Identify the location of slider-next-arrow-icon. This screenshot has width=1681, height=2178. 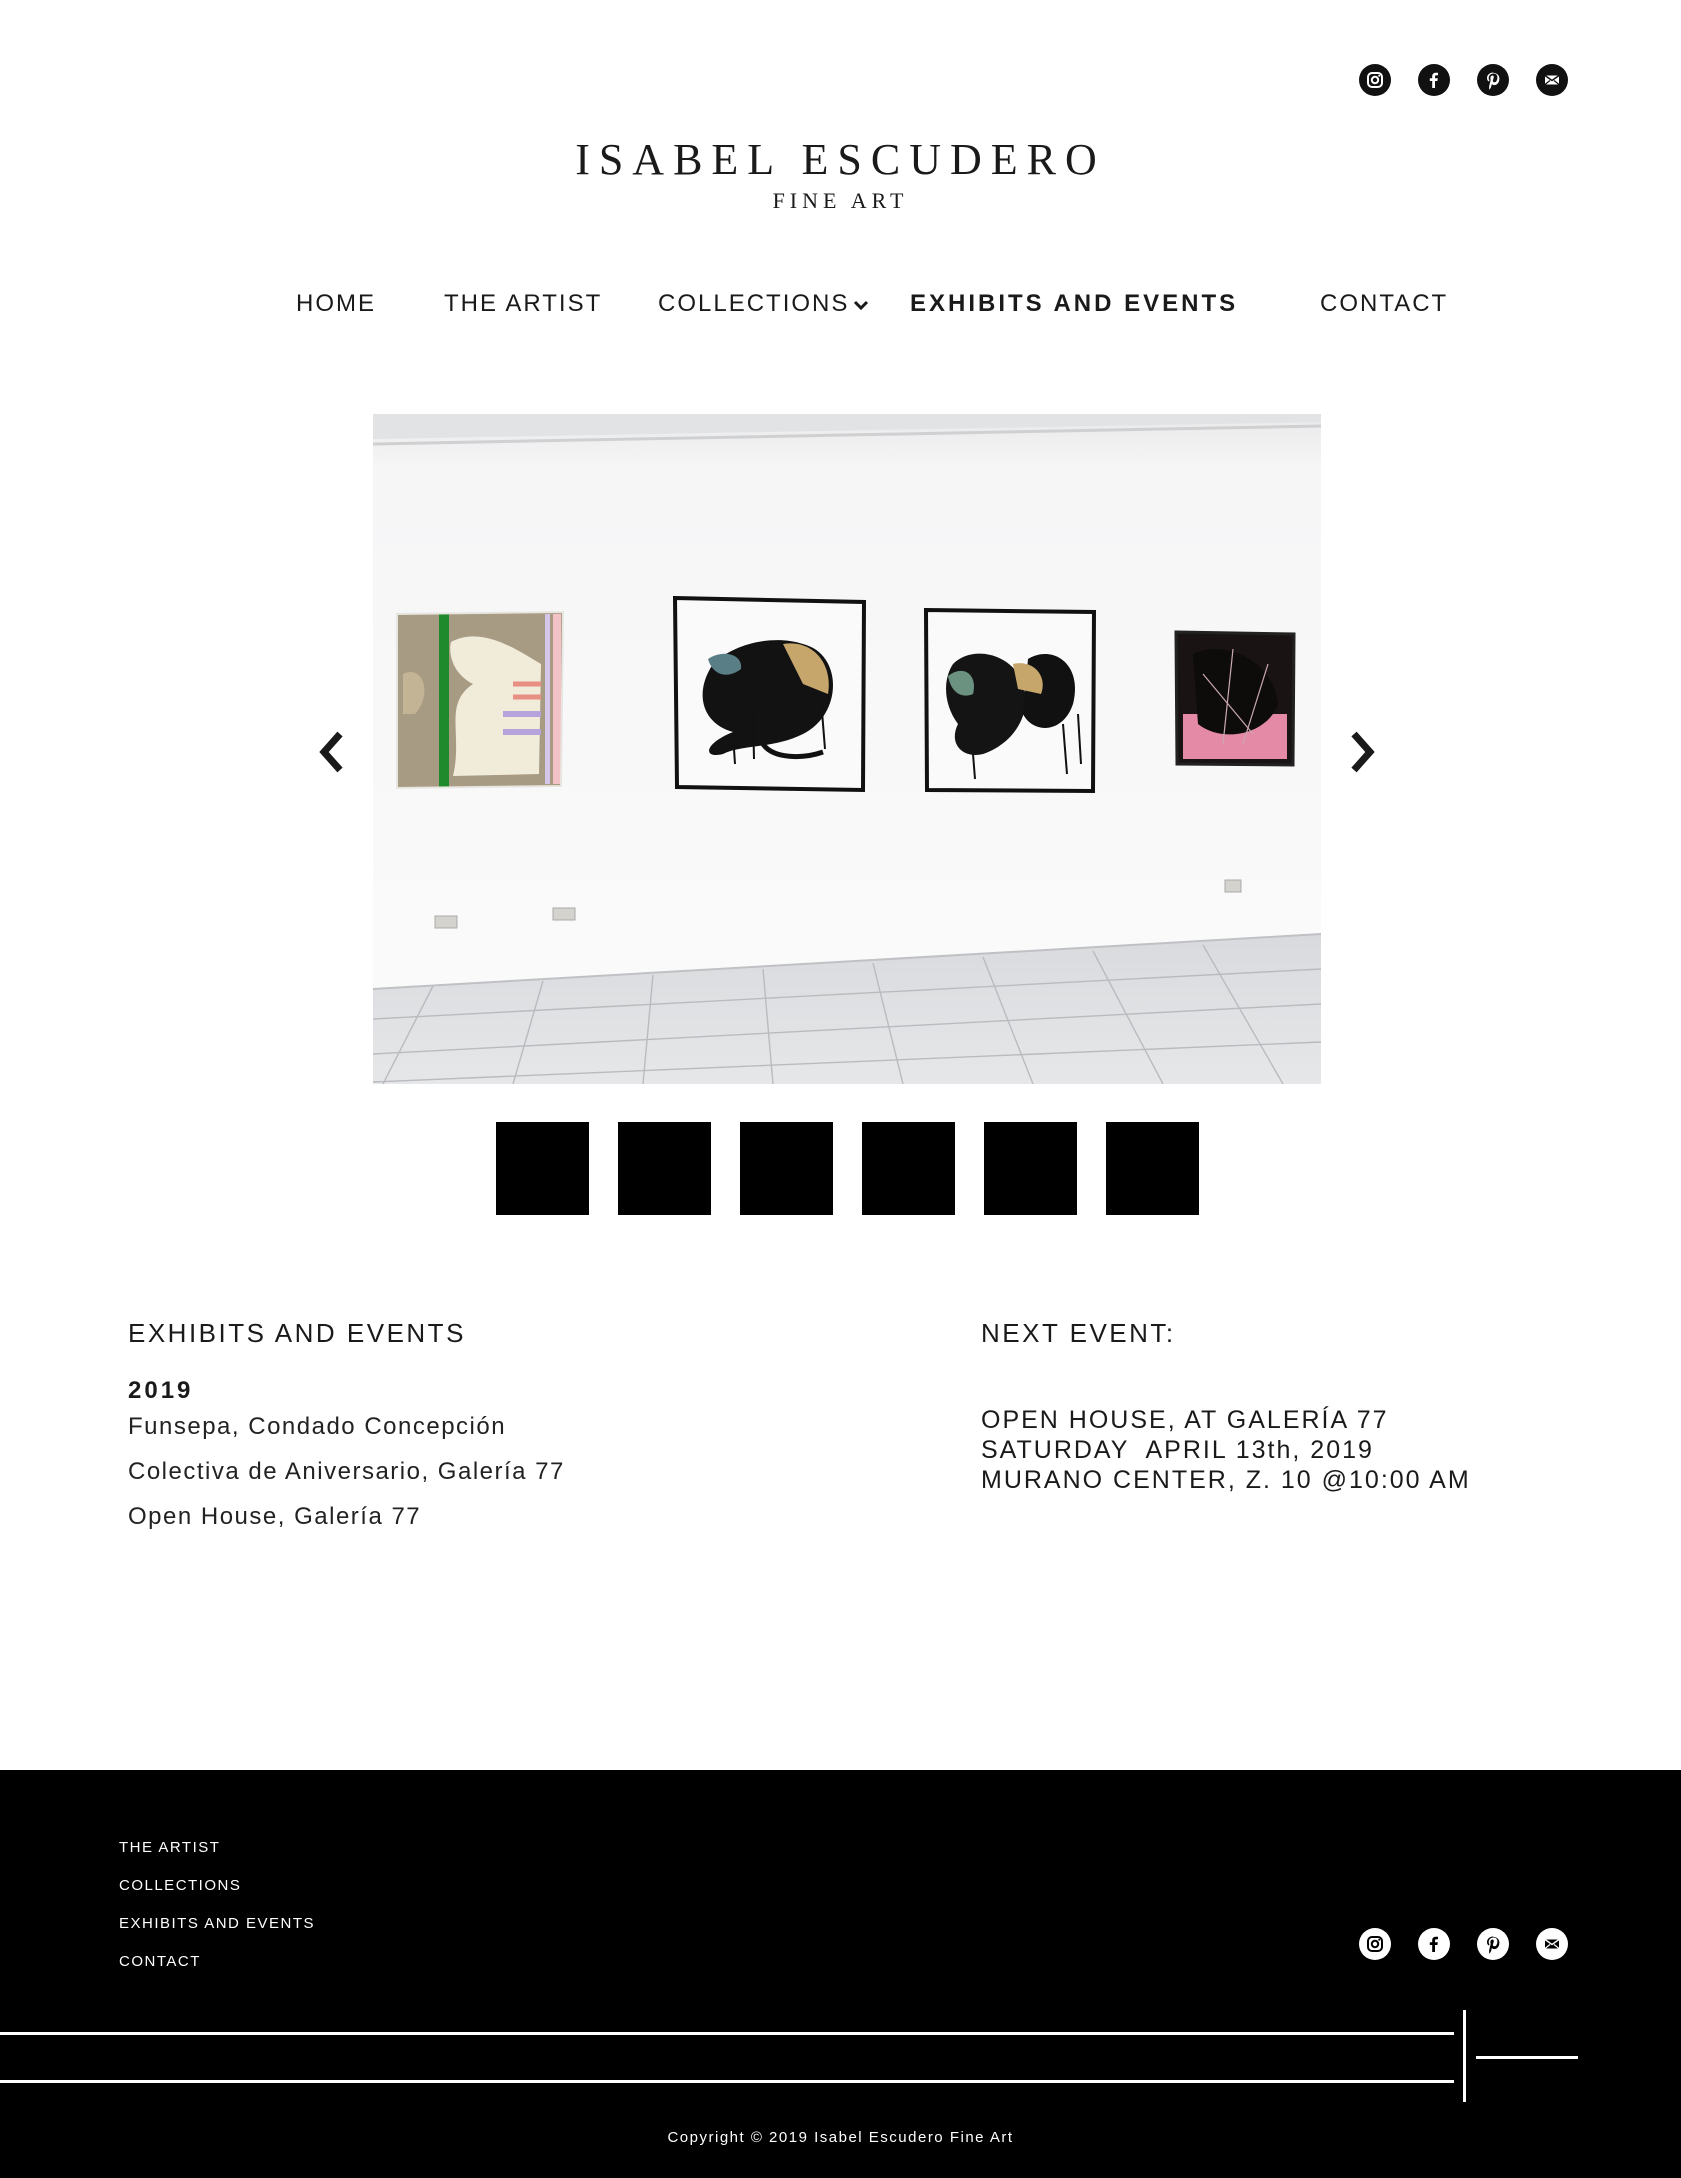
(1363, 752).